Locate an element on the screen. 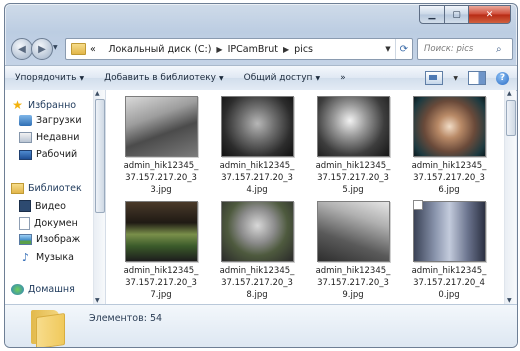  desktop-icon is located at coordinates (25, 154).